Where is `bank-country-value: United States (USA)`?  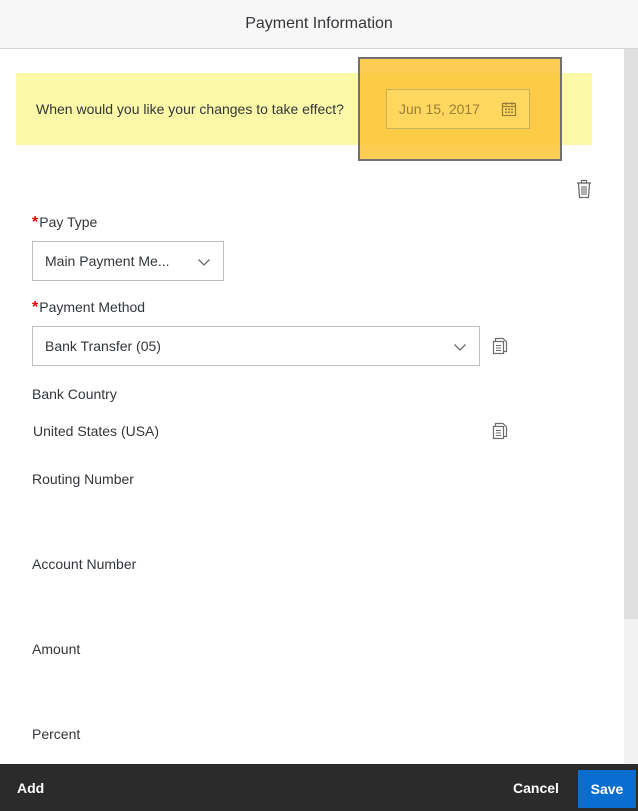 bank-country-value: United States (USA) is located at coordinates (96, 431).